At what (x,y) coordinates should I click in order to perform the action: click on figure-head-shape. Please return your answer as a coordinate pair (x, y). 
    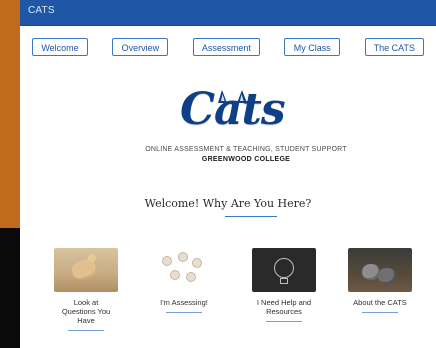
    Looking at the image, I should click on (92, 258).